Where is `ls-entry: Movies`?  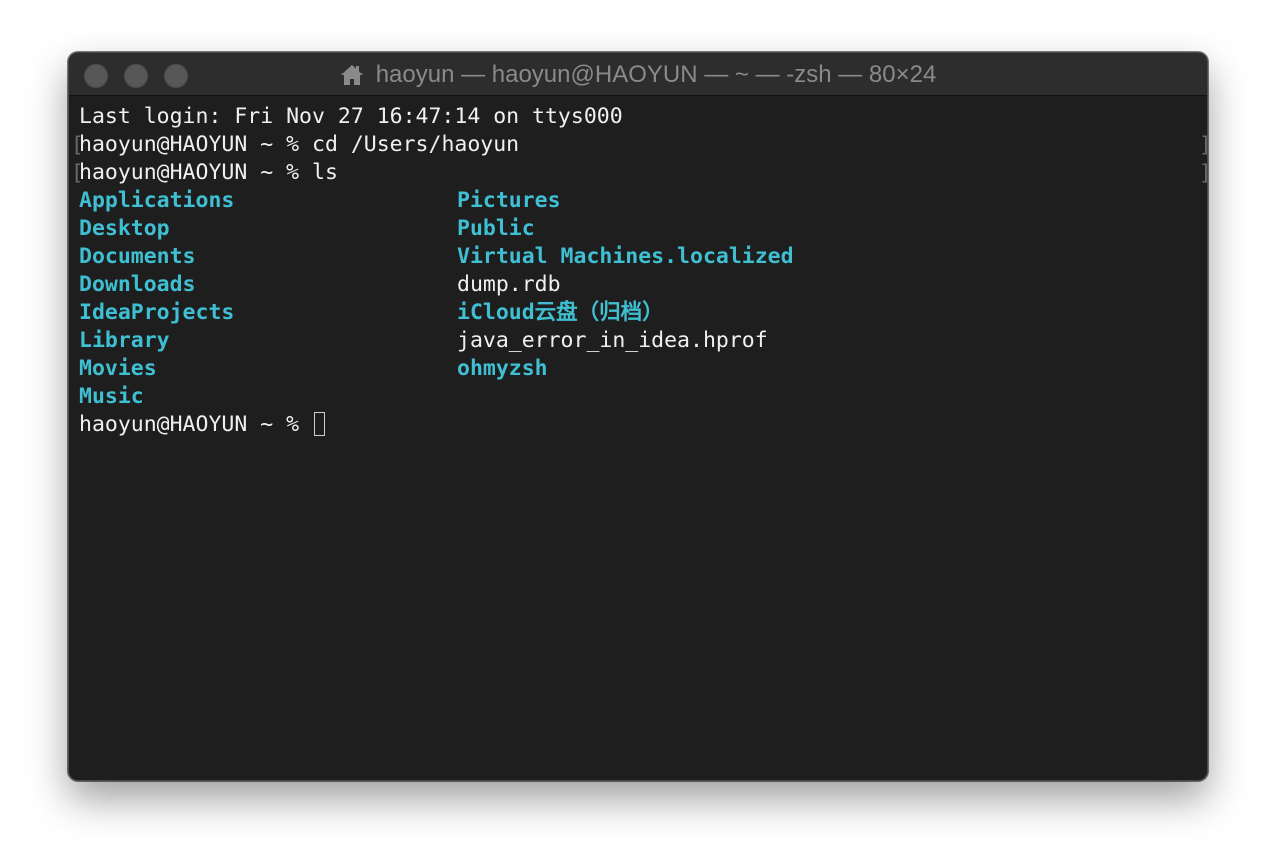 ls-entry: Movies is located at coordinates (118, 368).